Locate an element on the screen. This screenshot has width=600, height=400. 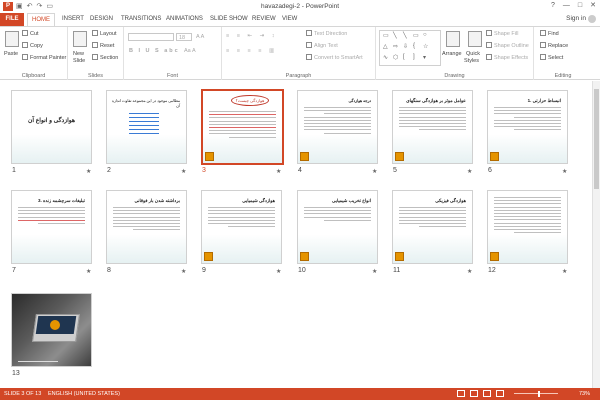
tab-review: REVIEW is located at coordinates (264, 19).